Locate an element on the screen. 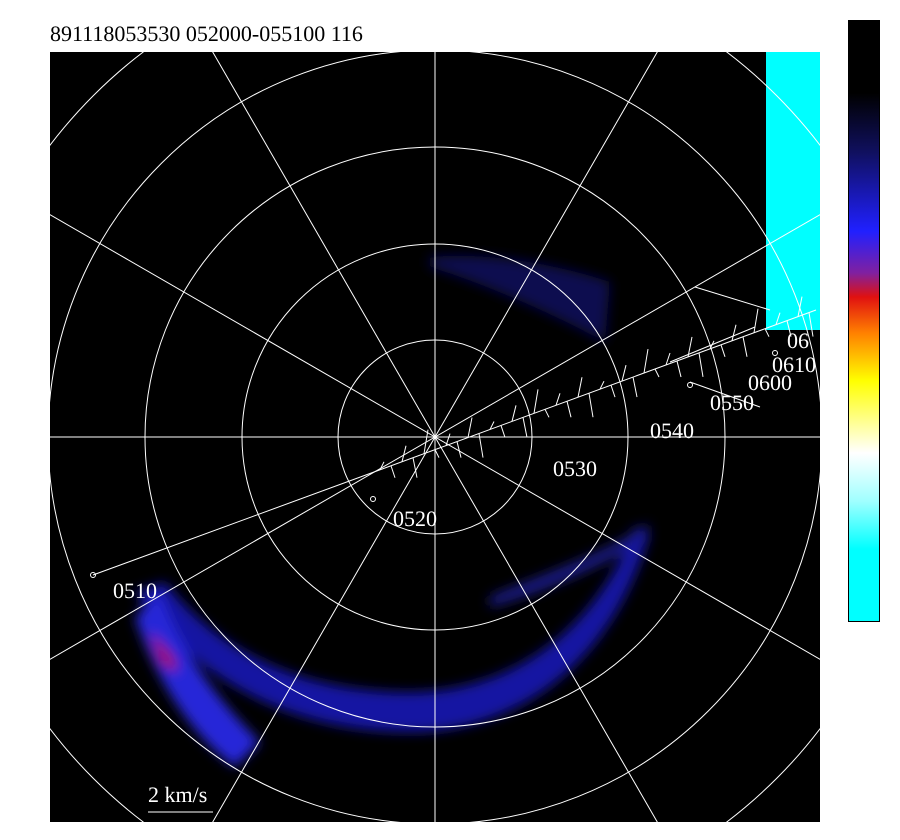 This screenshot has height=840, width=900. time-label: 0510 is located at coordinates (135, 590).